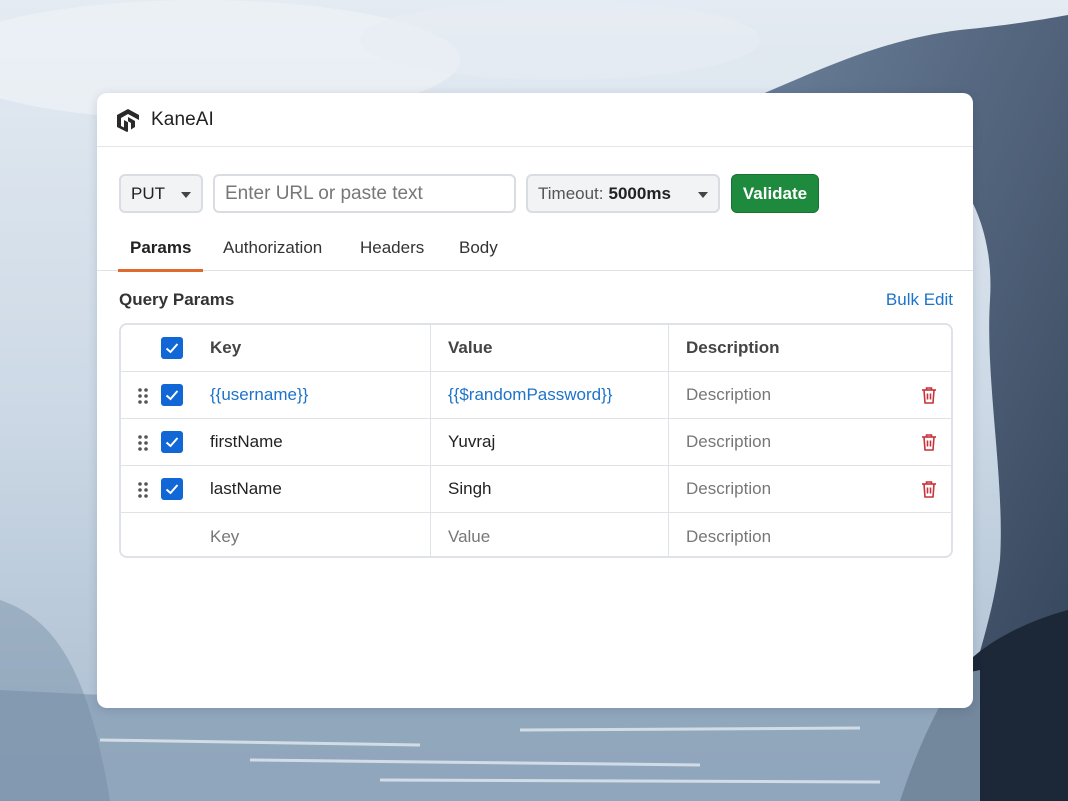  Describe the element at coordinates (535, 120) in the screenshot. I see `title-bar: KaneAI` at that location.